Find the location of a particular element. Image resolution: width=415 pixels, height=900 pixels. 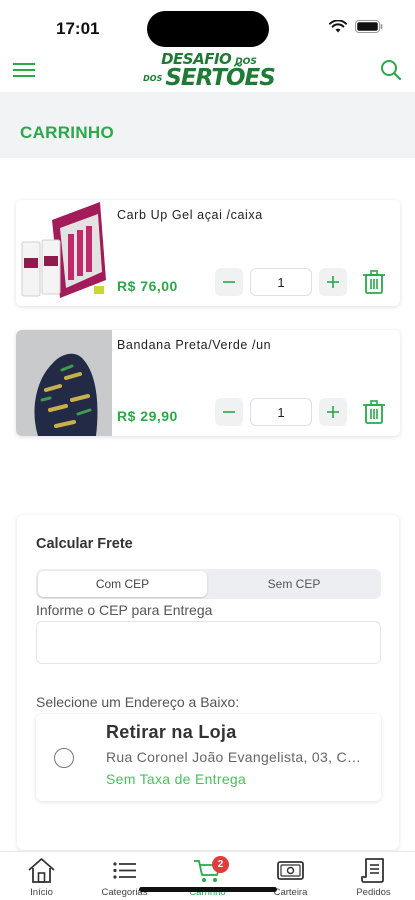

tab-label: Início is located at coordinates (41, 892).